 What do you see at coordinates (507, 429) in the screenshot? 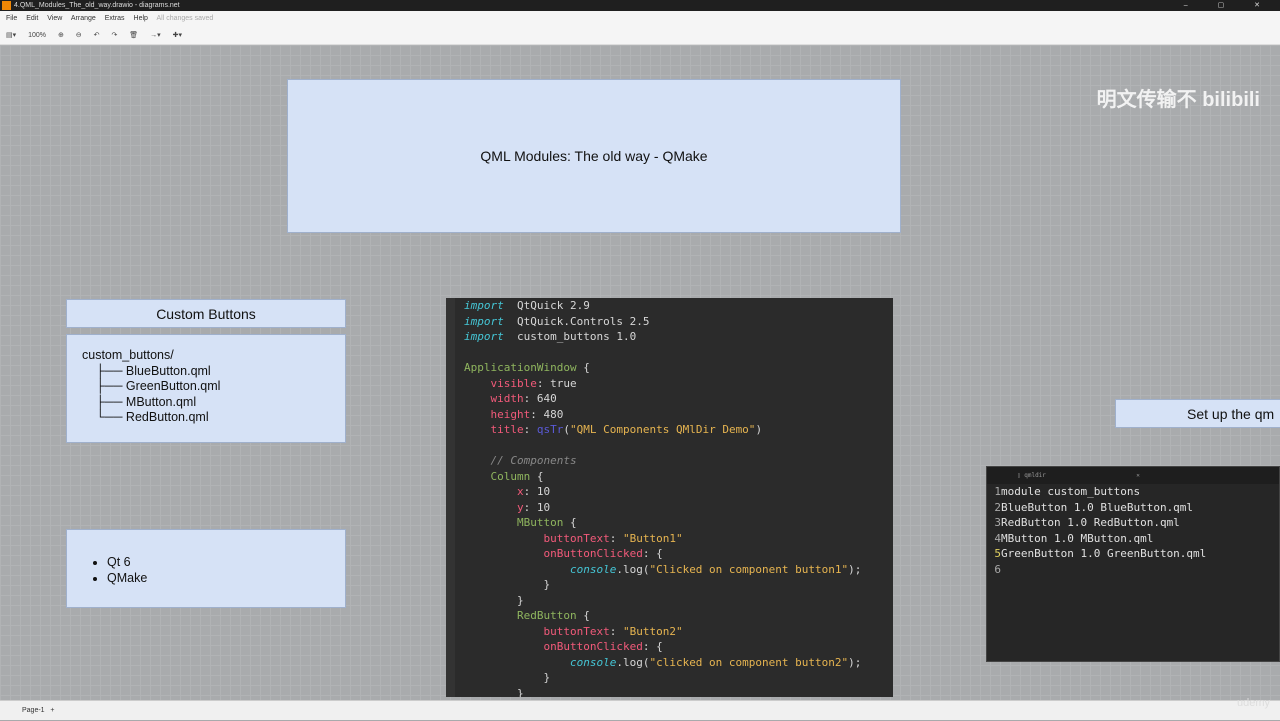
I see `code-token: title` at bounding box center [507, 429].